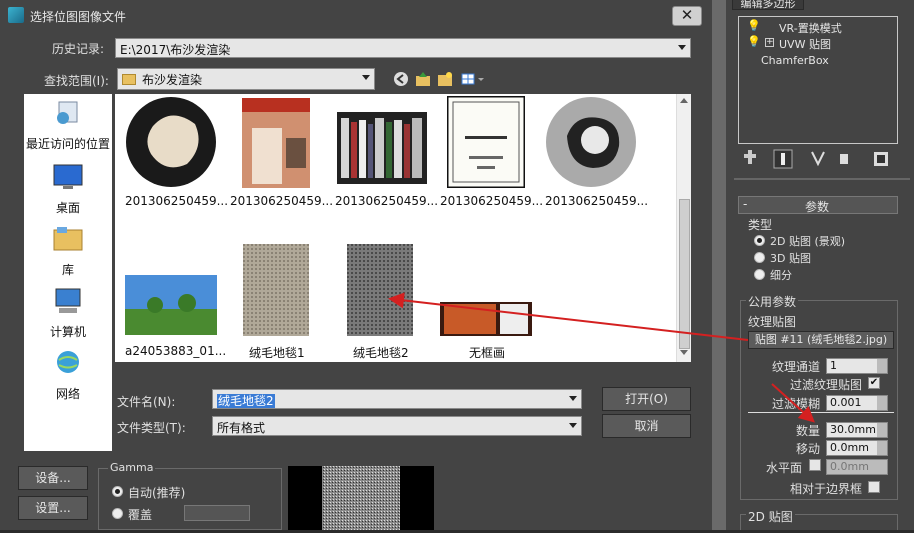 This screenshot has height=533, width=914. I want to click on annotation-arrow-to-carpet, so click(568, 316).